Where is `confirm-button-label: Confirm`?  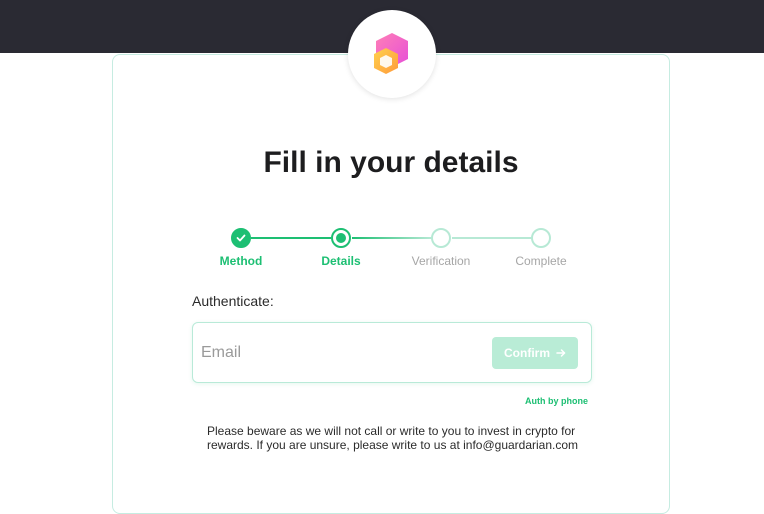 confirm-button-label: Confirm is located at coordinates (527, 353).